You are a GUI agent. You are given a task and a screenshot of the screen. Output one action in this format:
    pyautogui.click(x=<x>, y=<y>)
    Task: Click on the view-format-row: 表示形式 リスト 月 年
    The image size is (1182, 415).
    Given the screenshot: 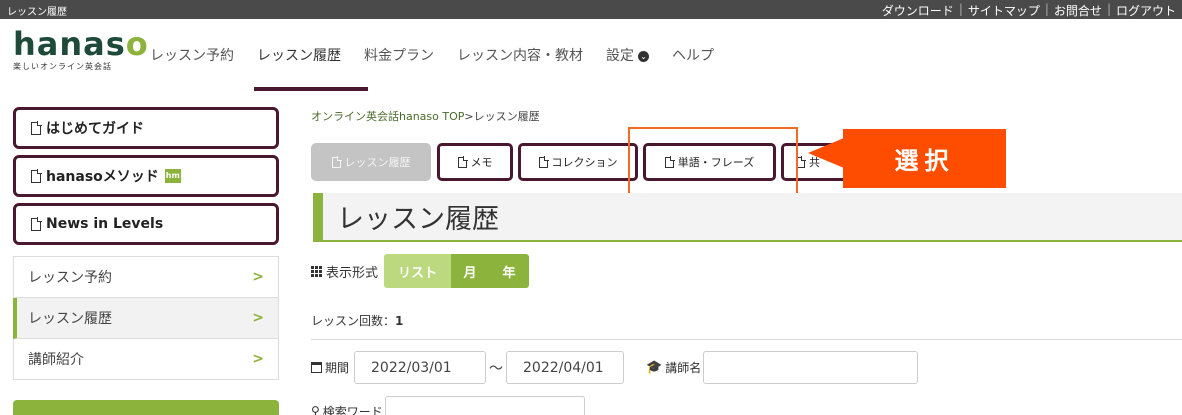 What is the action you would take?
    pyautogui.click(x=420, y=271)
    